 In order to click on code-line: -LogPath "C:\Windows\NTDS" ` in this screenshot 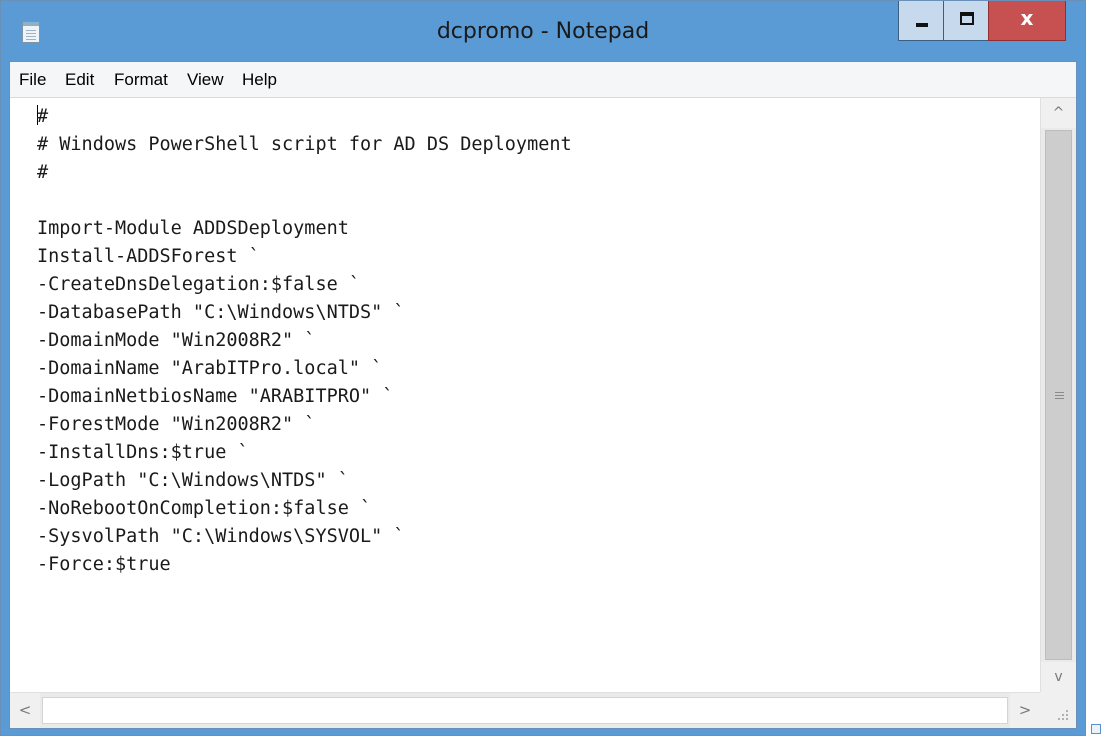, I will do `click(193, 480)`.